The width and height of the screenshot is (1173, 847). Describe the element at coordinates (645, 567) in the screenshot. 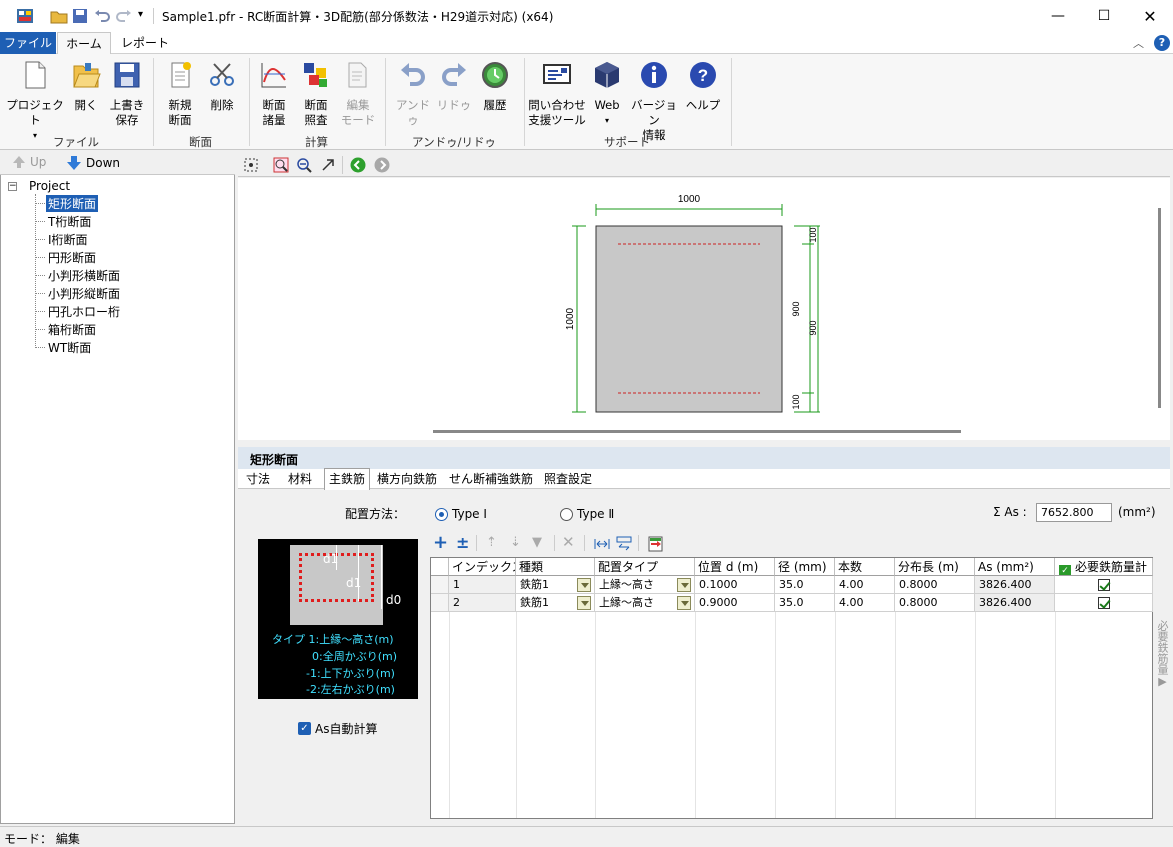

I see `col-header-placement-type: 配置タイプ` at that location.